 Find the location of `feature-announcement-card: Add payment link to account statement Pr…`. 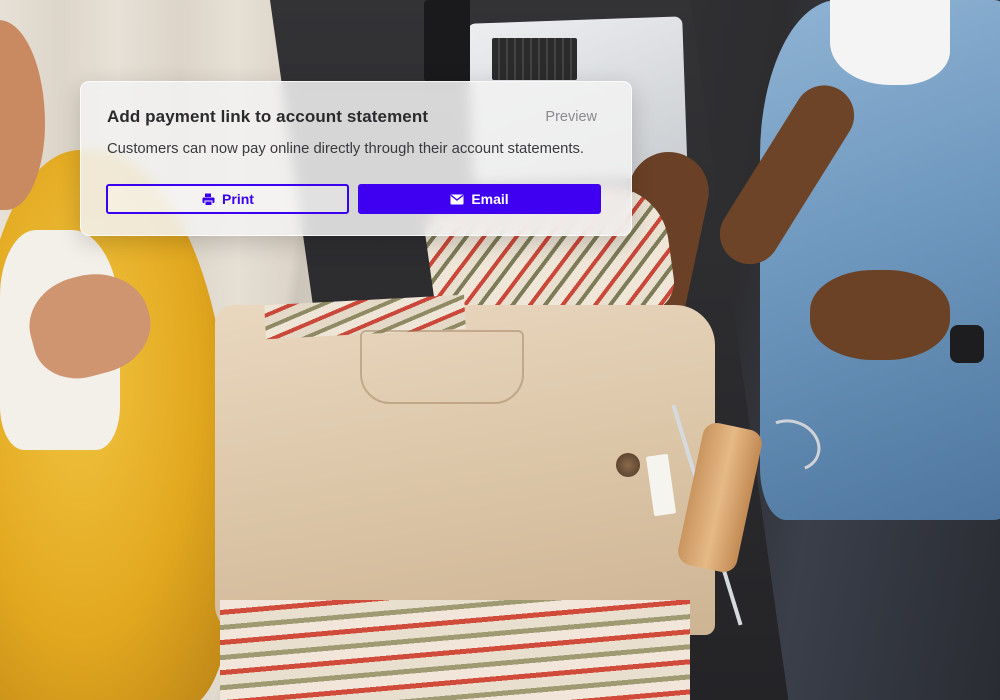

feature-announcement-card: Add payment link to account statement Pr… is located at coordinates (356, 158).